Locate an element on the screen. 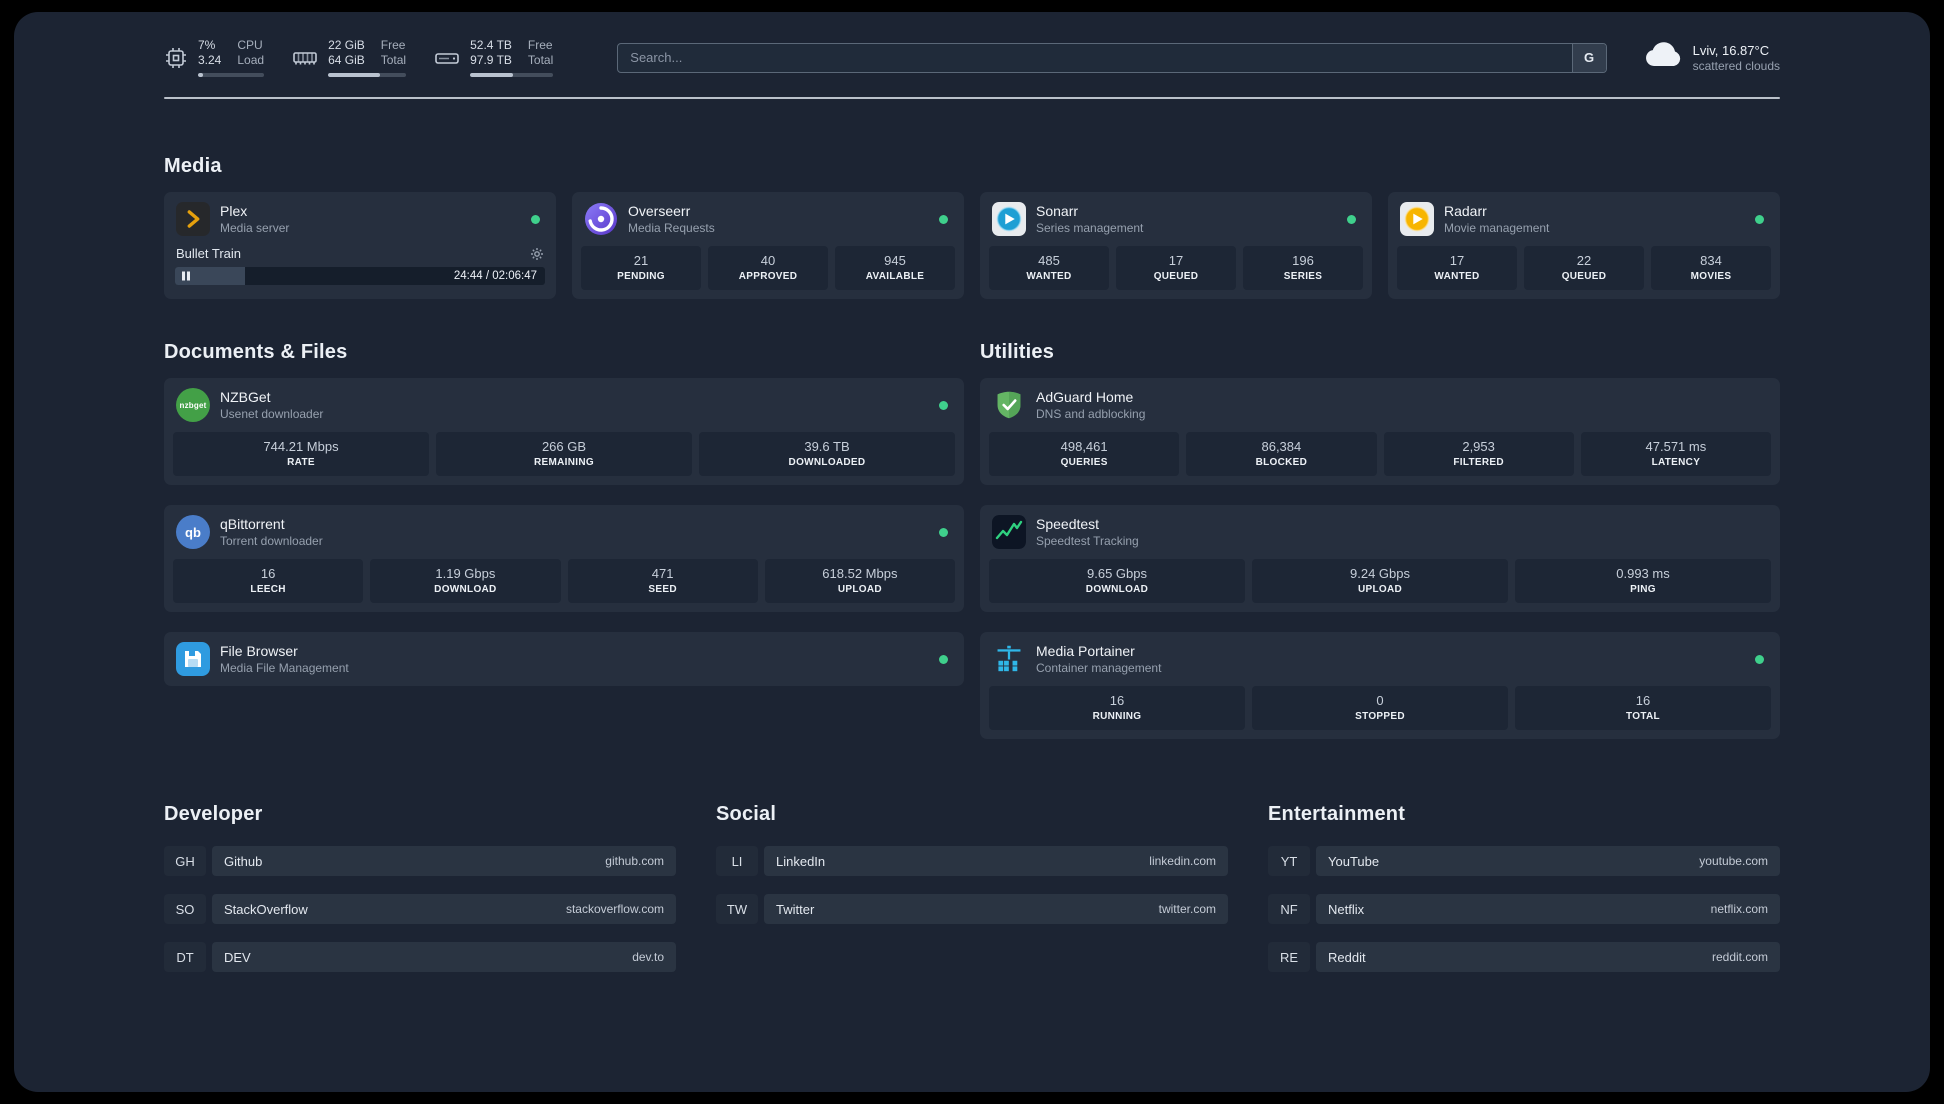 The height and width of the screenshot is (1104, 1944). stat-tile: 16 LEECH is located at coordinates (268, 581).